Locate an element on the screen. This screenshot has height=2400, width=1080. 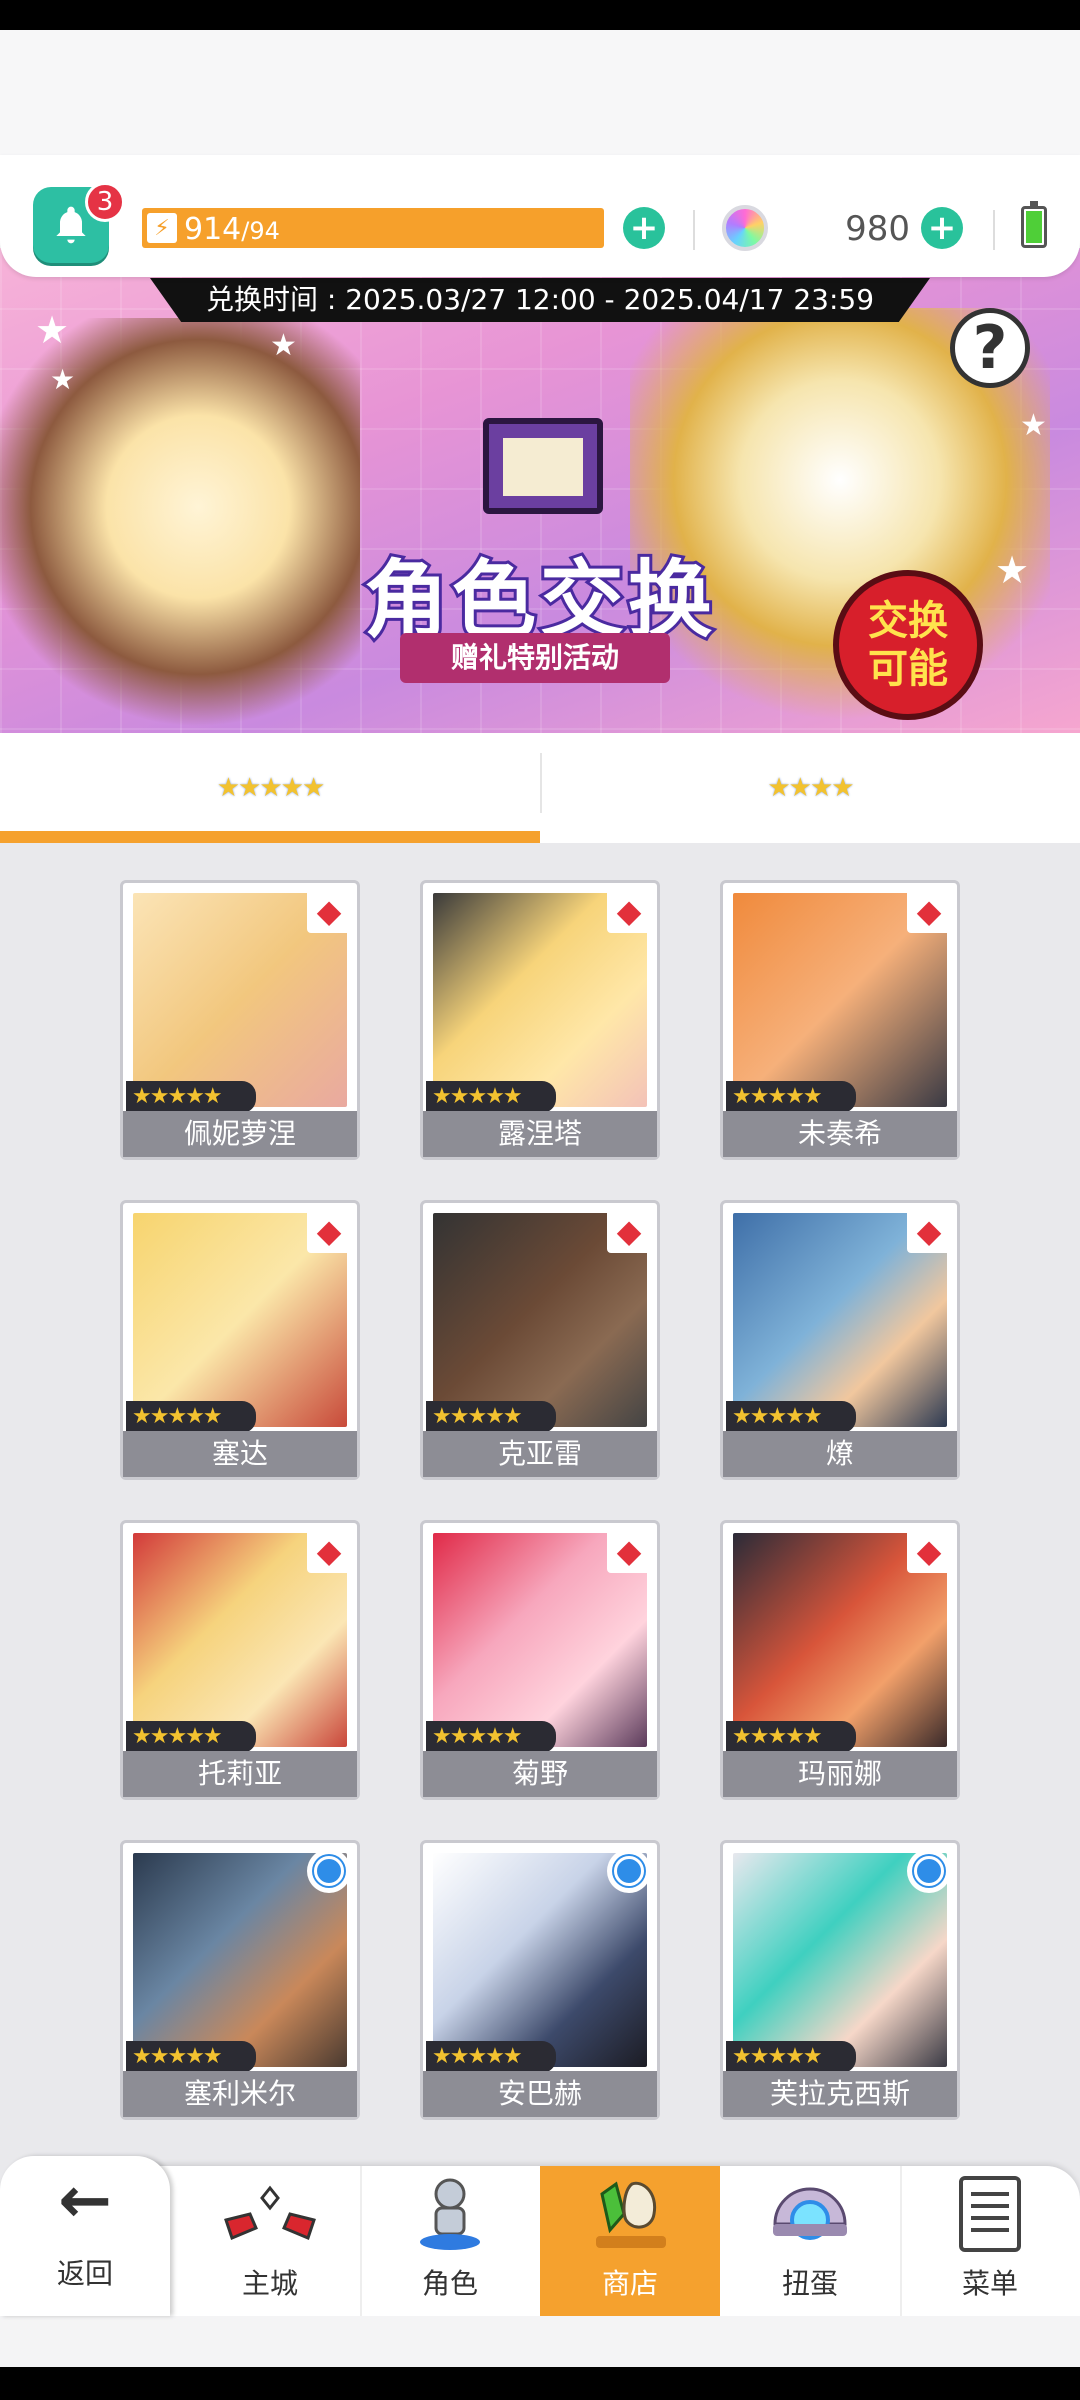
stamina-bar: ⚡ 914/94 is located at coordinates (373, 228).